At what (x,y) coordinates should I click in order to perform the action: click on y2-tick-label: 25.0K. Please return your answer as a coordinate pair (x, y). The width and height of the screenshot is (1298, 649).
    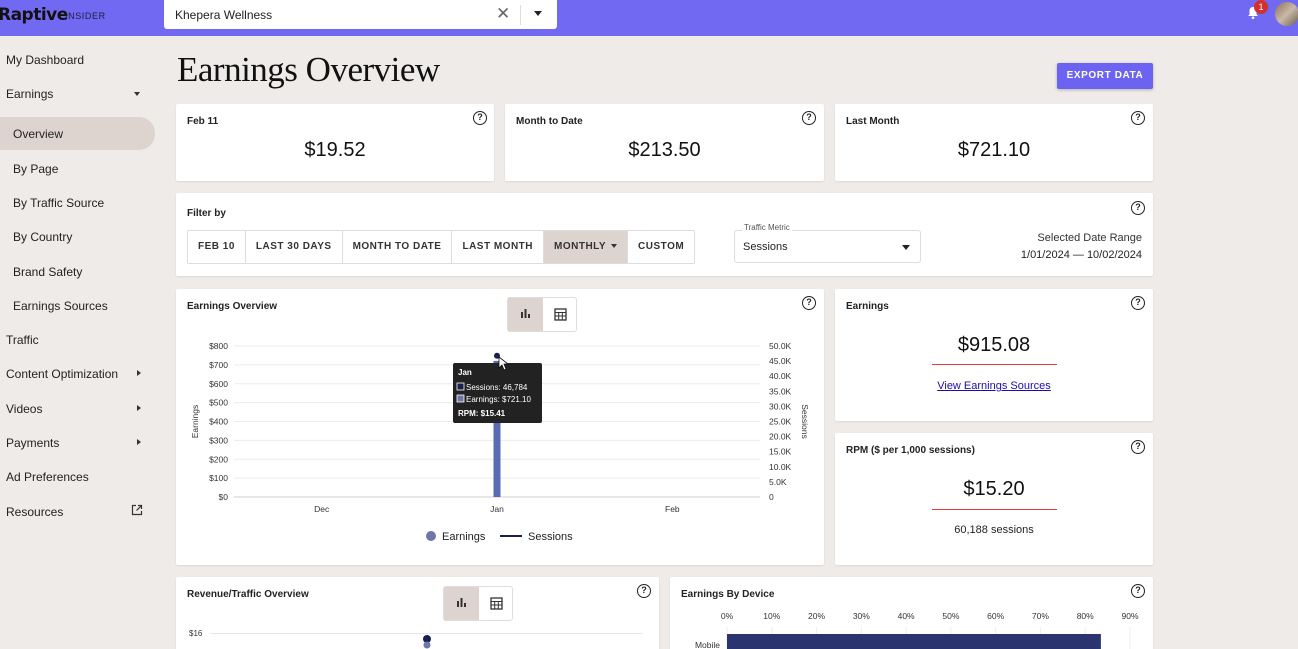
    Looking at the image, I should click on (780, 422).